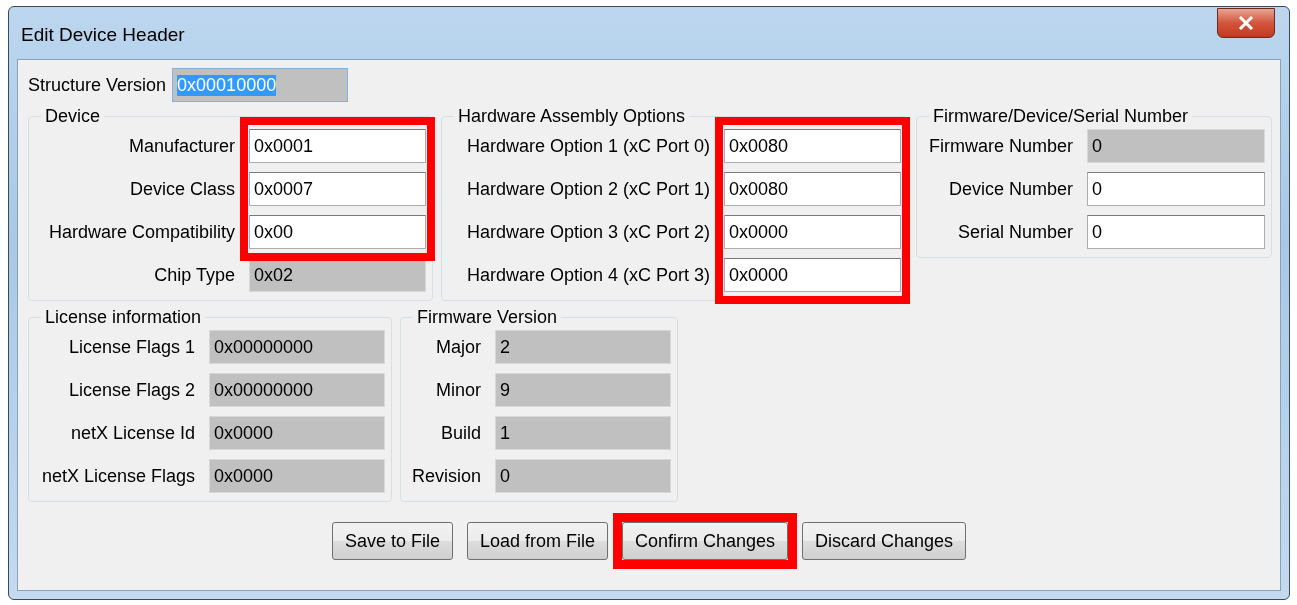 This screenshot has width=1297, height=605. I want to click on close-icon, so click(1246, 23).